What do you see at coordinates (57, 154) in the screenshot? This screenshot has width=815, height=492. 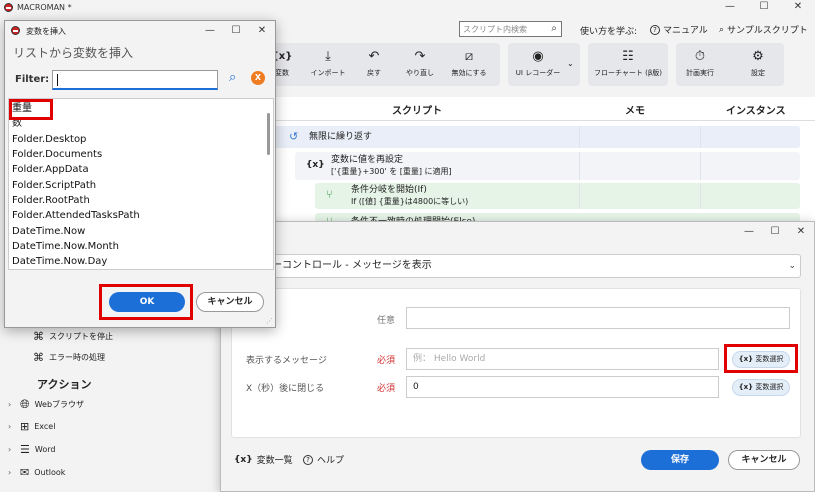 I see `variable-list-item: Folder.Documents` at bounding box center [57, 154].